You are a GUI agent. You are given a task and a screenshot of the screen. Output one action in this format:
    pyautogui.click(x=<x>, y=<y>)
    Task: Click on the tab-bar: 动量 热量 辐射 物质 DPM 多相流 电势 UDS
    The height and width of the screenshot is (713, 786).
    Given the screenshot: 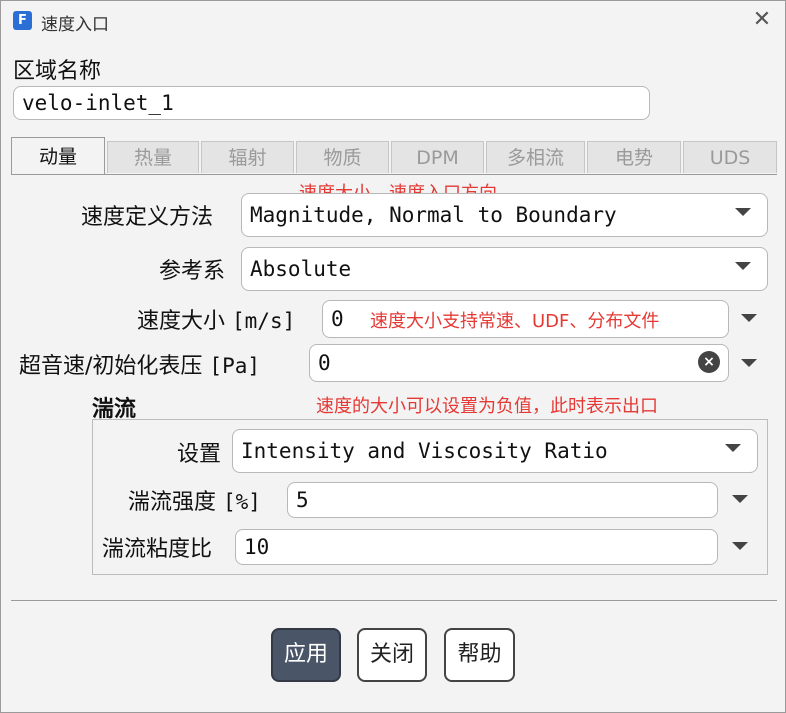 What is the action you would take?
    pyautogui.click(x=394, y=157)
    